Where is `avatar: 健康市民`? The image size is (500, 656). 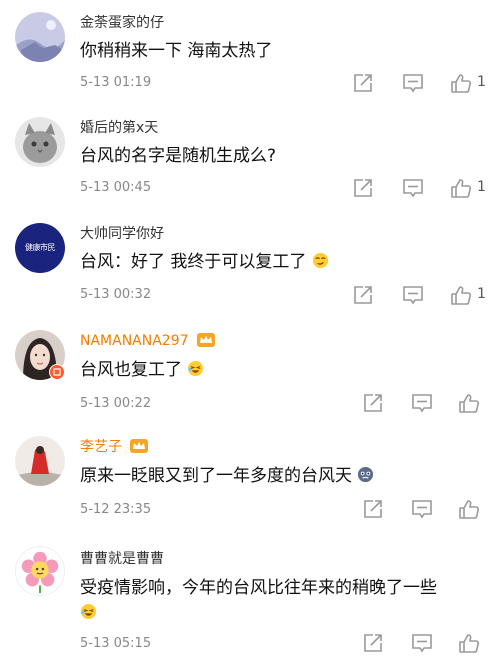
avatar: 健康市民 is located at coordinates (40, 248).